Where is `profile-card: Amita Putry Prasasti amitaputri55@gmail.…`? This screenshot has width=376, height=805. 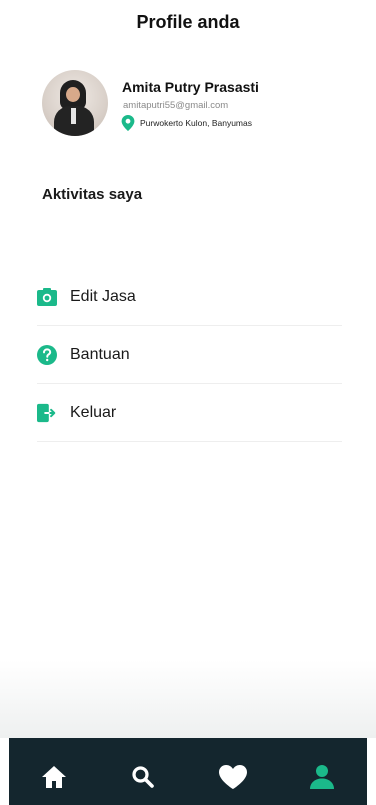
profile-card: Amita Putry Prasasti amitaputri55@gmail.… is located at coordinates (192, 103).